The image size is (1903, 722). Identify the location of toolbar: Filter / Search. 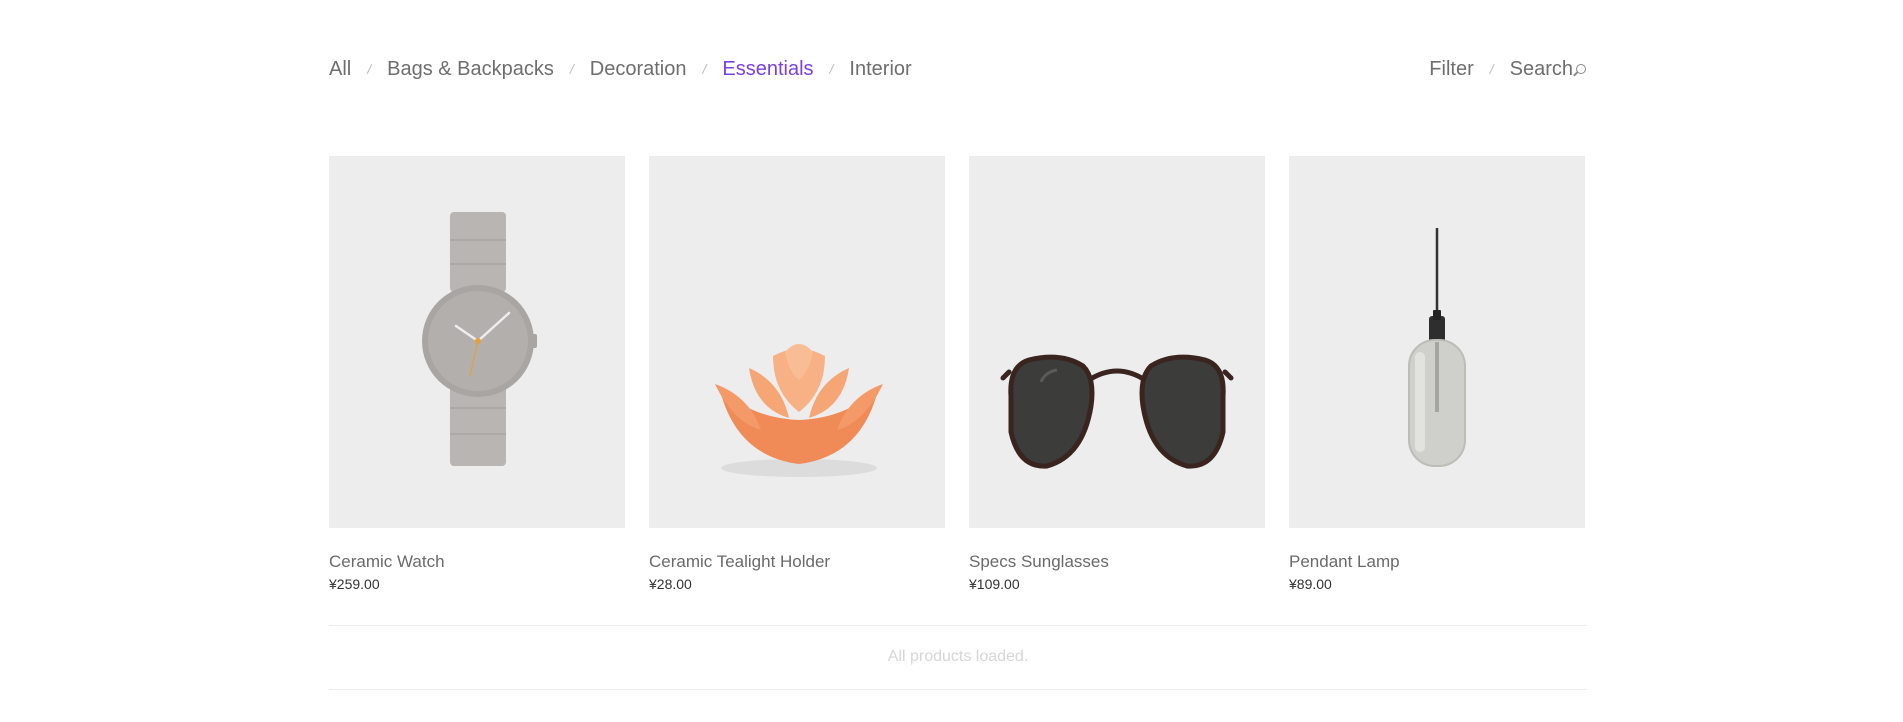
(1507, 69).